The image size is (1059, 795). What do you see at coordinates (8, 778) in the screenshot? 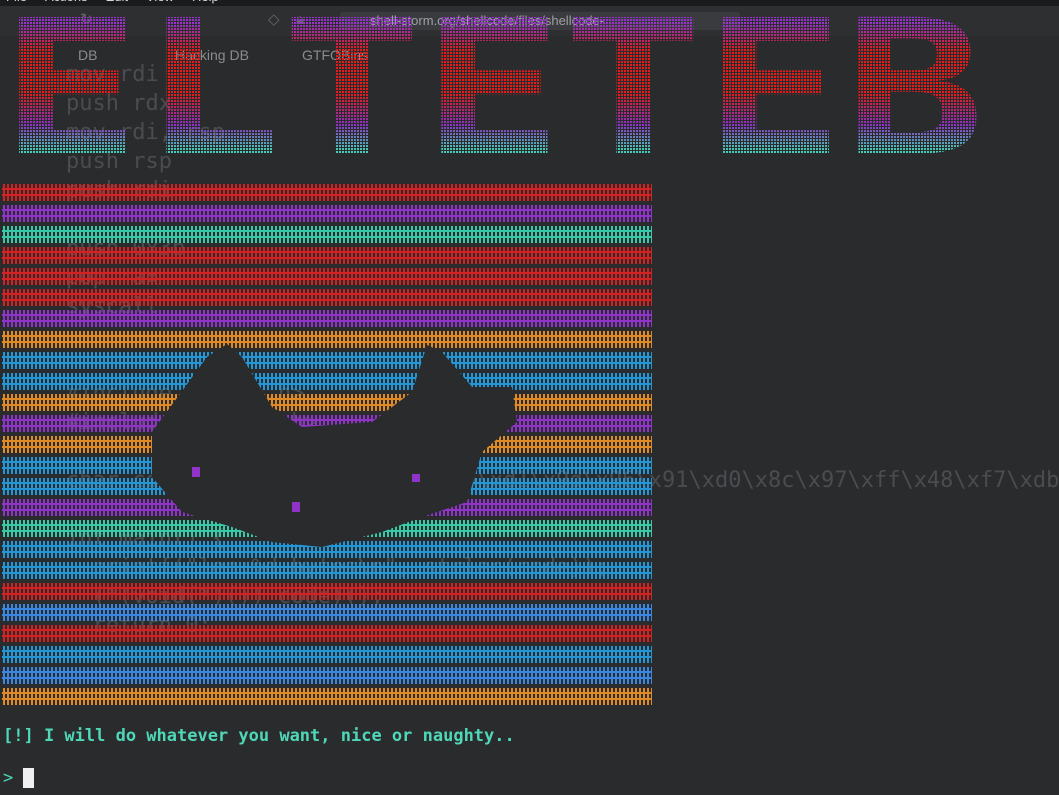
I see `prompt-symbol: >` at bounding box center [8, 778].